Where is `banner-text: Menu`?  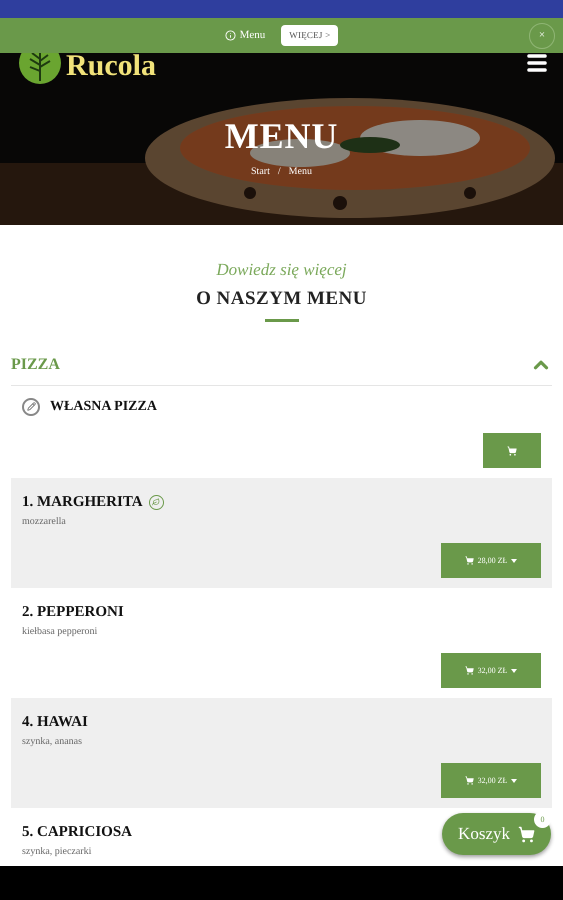
banner-text: Menu is located at coordinates (253, 36).